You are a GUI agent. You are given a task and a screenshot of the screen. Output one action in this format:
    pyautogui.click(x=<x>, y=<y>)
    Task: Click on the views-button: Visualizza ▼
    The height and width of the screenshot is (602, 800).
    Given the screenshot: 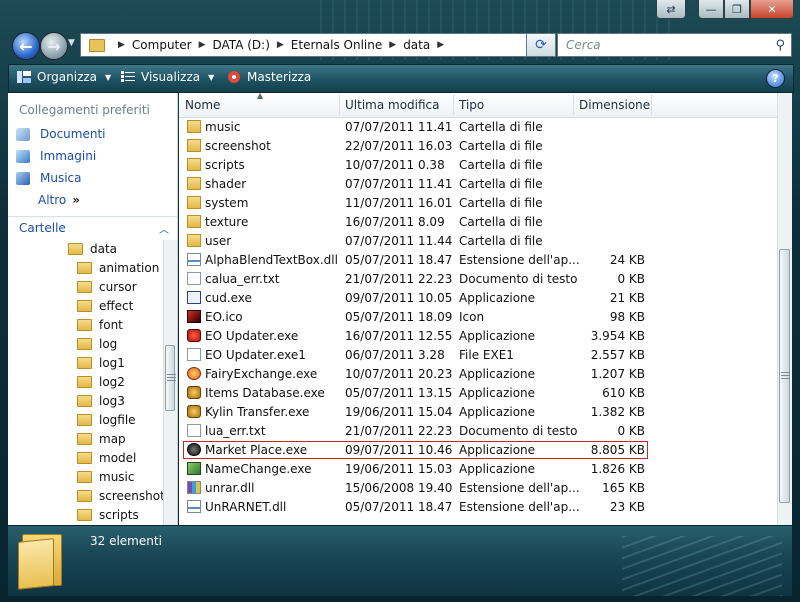 What is the action you would take?
    pyautogui.click(x=167, y=77)
    